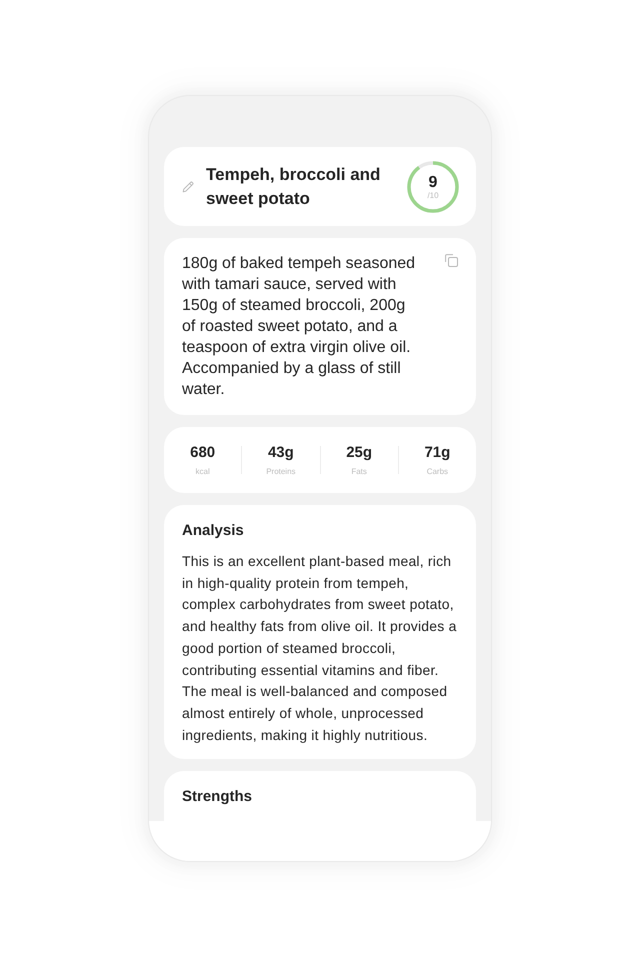 The width and height of the screenshot is (640, 960). Describe the element at coordinates (281, 452) in the screenshot. I see `nutrient-value: 43g` at that location.